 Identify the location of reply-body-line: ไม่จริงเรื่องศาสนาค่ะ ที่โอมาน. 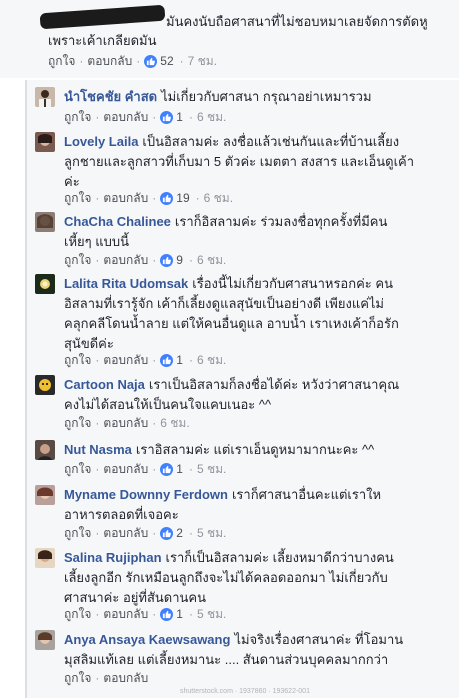
(319, 639).